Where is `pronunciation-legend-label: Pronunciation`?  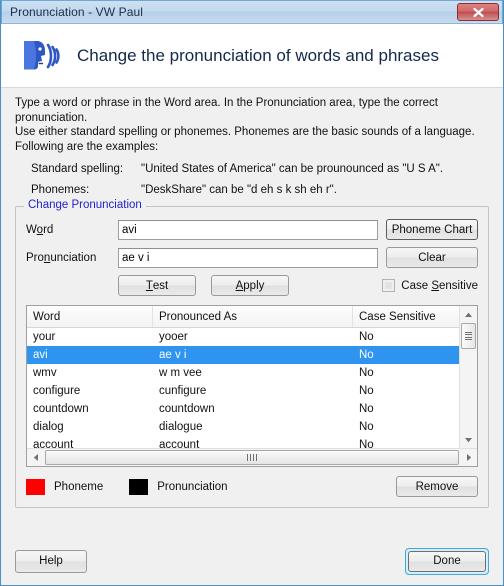 pronunciation-legend-label: Pronunciation is located at coordinates (192, 486).